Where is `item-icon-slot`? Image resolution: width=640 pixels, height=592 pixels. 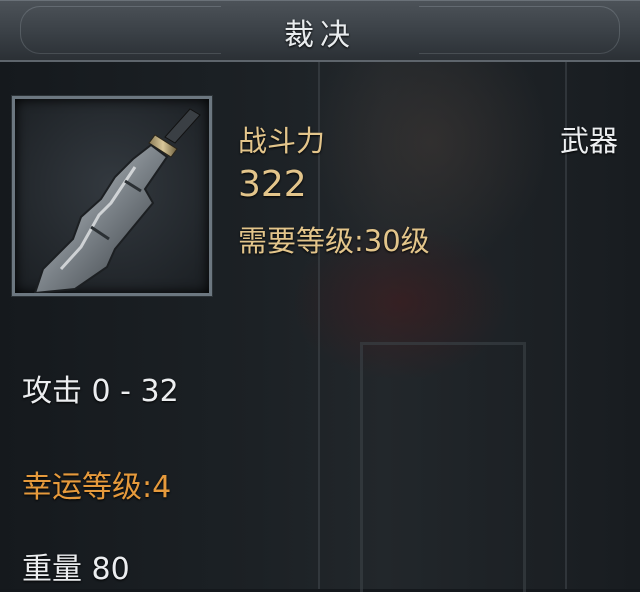
item-icon-slot is located at coordinates (112, 196).